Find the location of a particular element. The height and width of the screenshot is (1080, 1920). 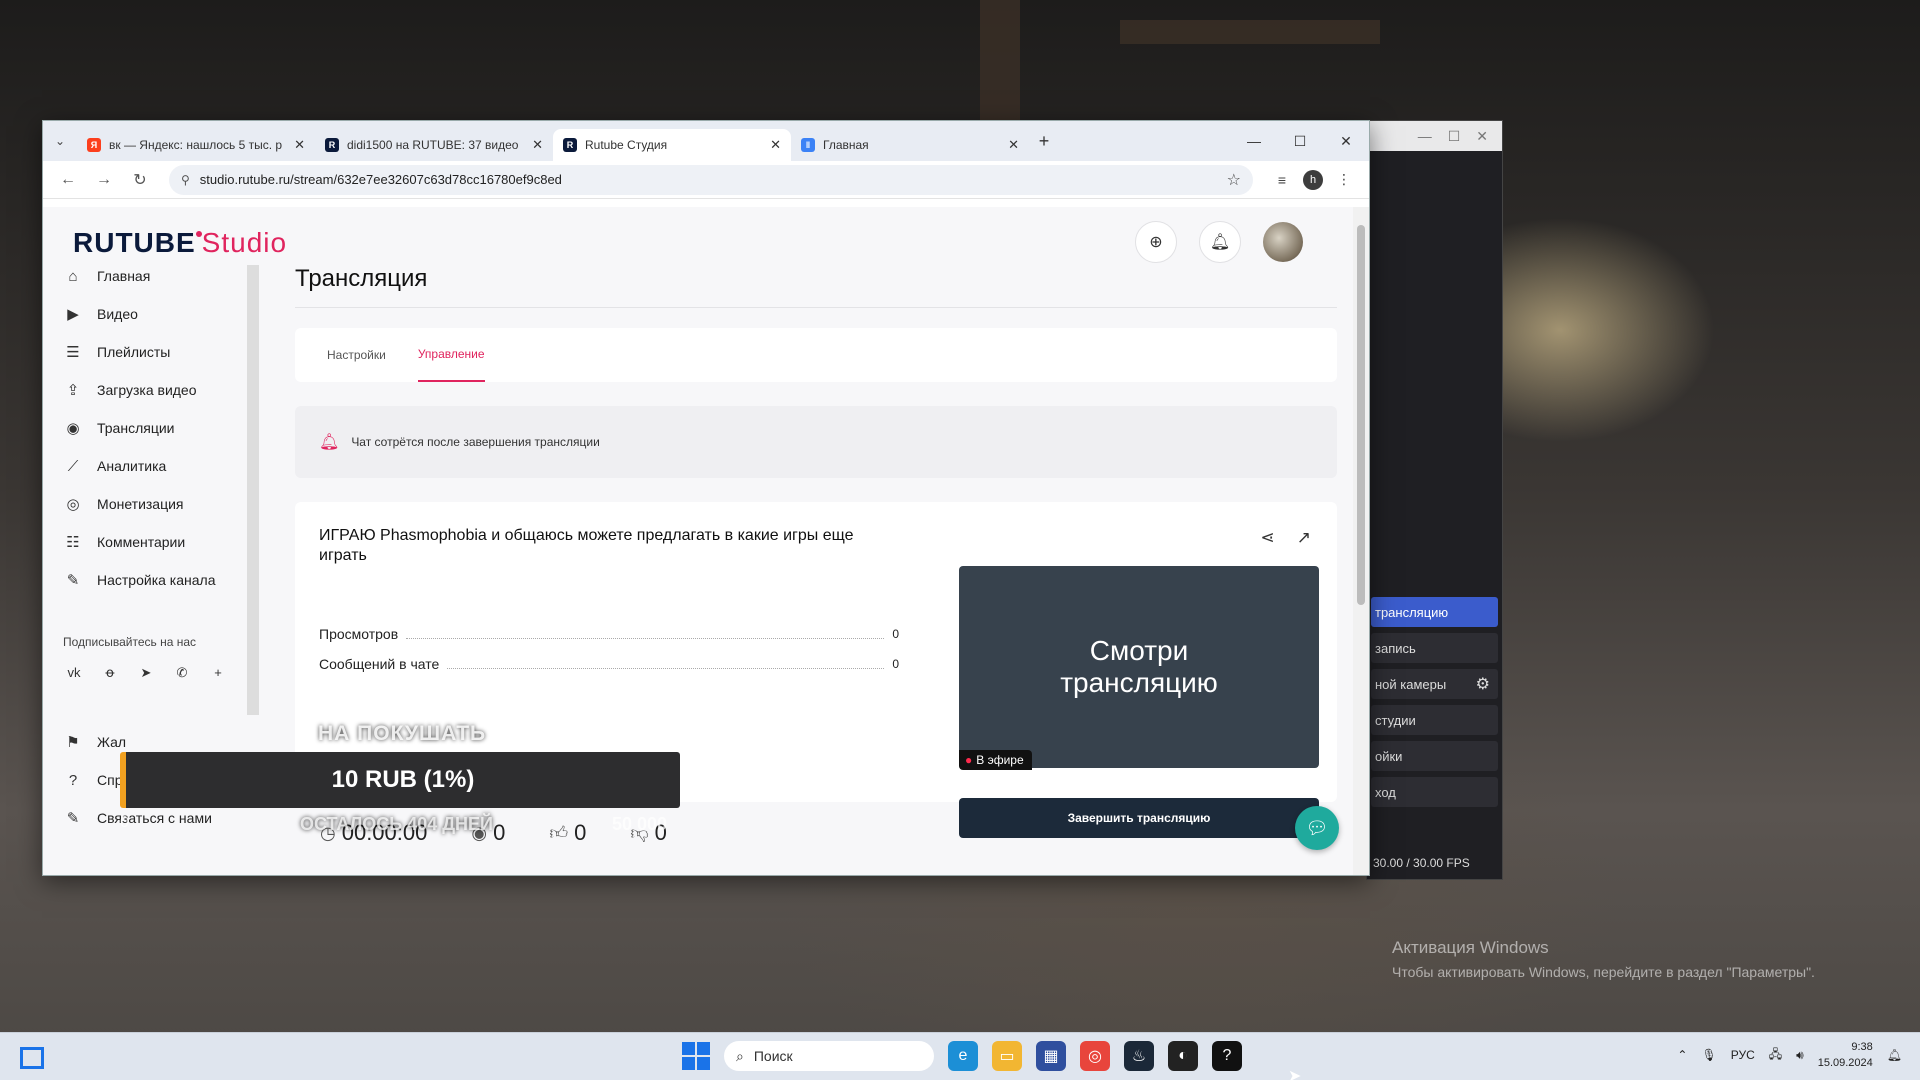

language-indicator: РУС is located at coordinates (1743, 1055).